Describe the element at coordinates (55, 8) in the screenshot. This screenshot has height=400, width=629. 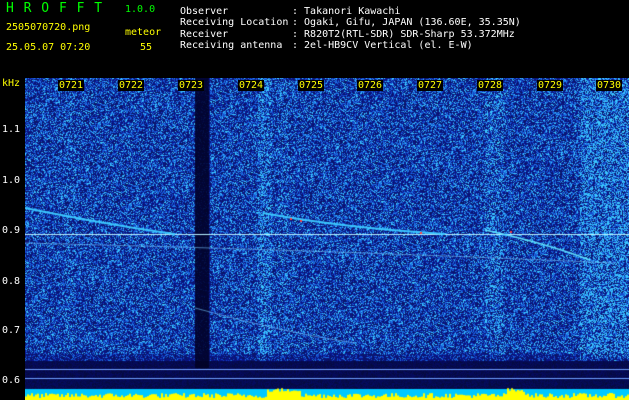
I see `app-title: H R O F F T` at that location.